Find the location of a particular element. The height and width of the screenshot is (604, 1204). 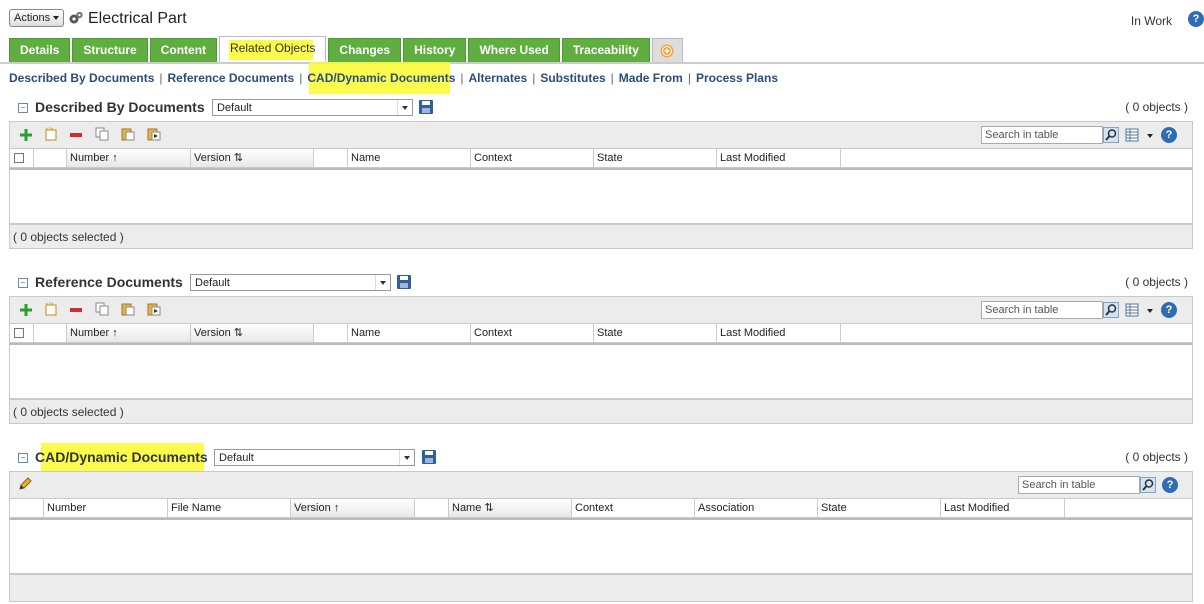

tab-divider is located at coordinates (602, 63).